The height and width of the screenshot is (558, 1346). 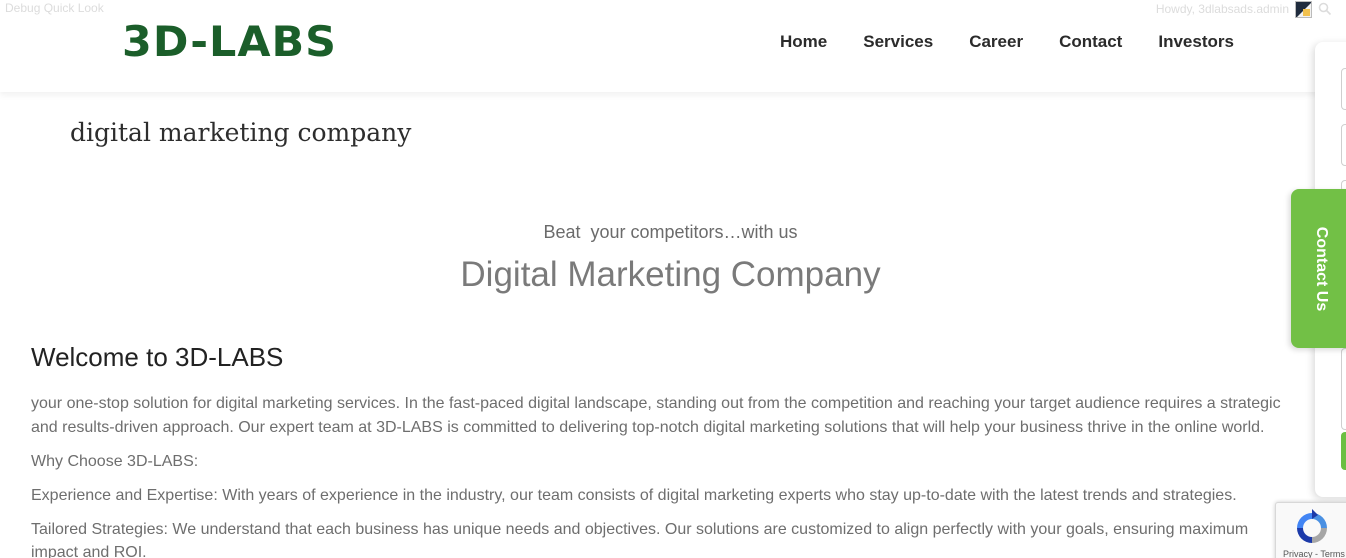 What do you see at coordinates (241, 132) in the screenshot?
I see `page-title: digital marketing company` at bounding box center [241, 132].